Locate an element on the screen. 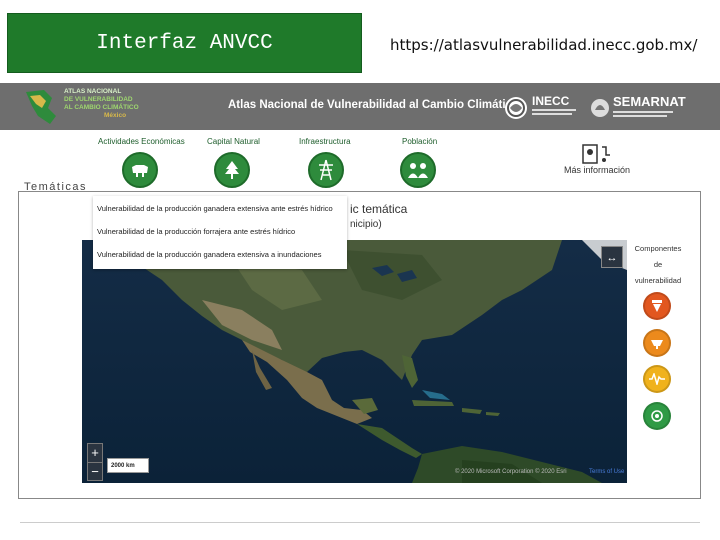 The width and height of the screenshot is (720, 540). terms-of-use-link: Terms of Use is located at coordinates (606, 472).